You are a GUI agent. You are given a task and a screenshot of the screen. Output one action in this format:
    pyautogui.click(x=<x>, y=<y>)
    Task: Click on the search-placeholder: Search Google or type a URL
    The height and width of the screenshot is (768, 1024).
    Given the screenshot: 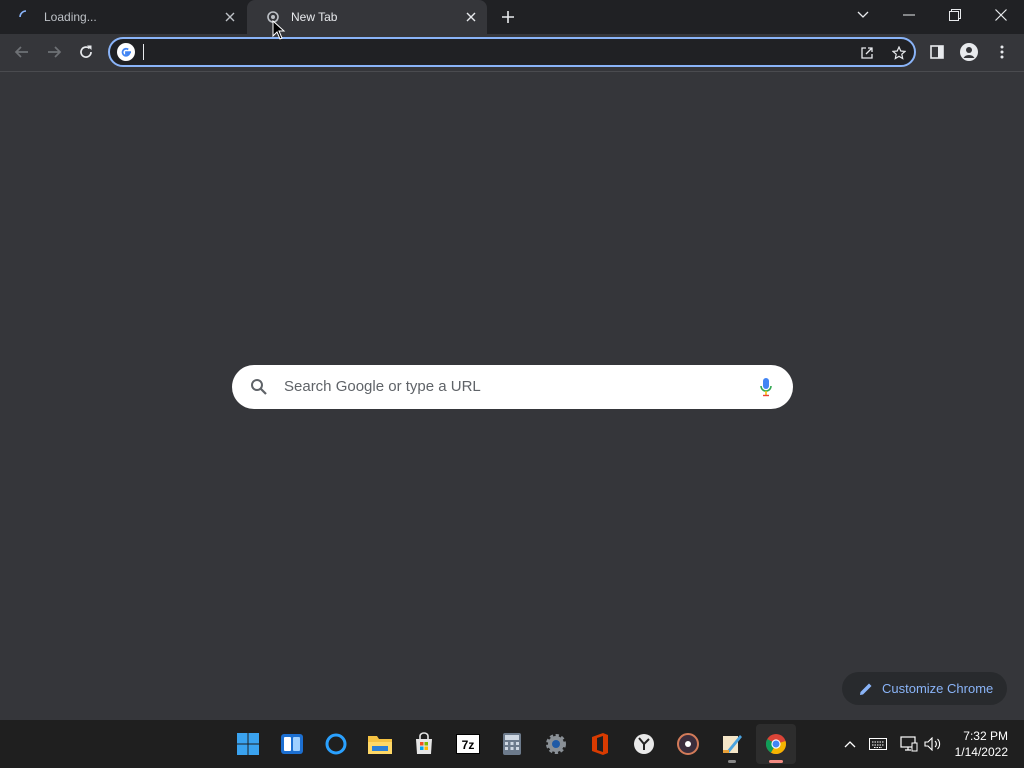 What is the action you would take?
    pyautogui.click(x=382, y=386)
    